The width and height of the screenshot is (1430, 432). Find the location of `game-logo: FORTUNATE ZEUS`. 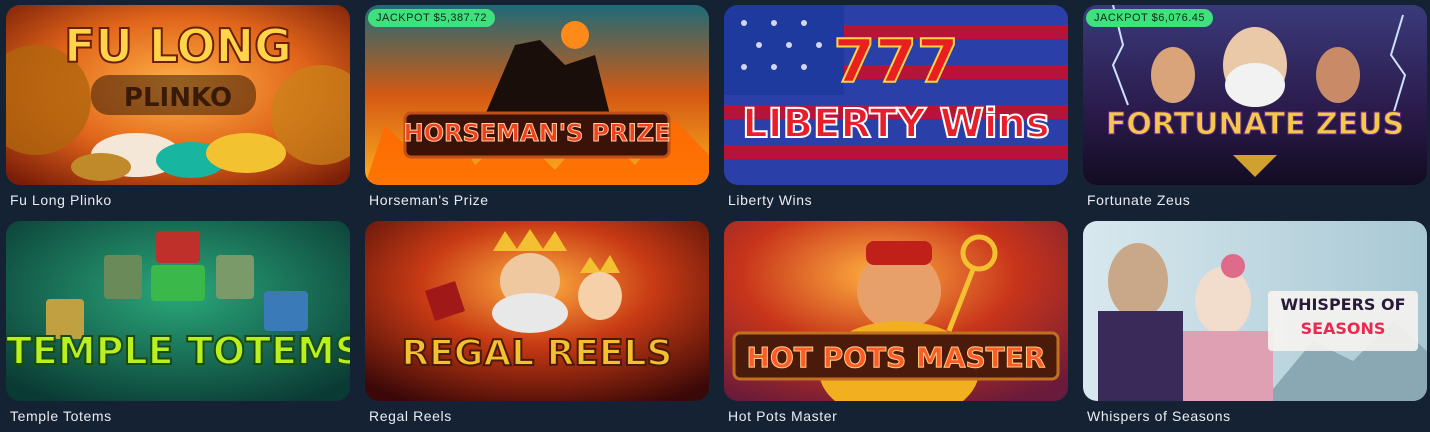

game-logo: FORTUNATE ZEUS is located at coordinates (1255, 125).